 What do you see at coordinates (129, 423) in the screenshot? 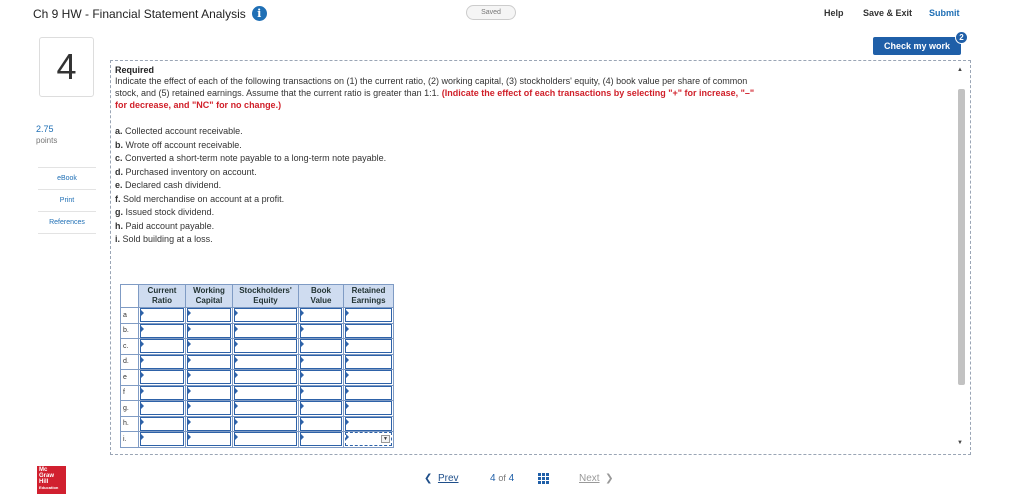
I see `row-label: h.` at bounding box center [129, 423].